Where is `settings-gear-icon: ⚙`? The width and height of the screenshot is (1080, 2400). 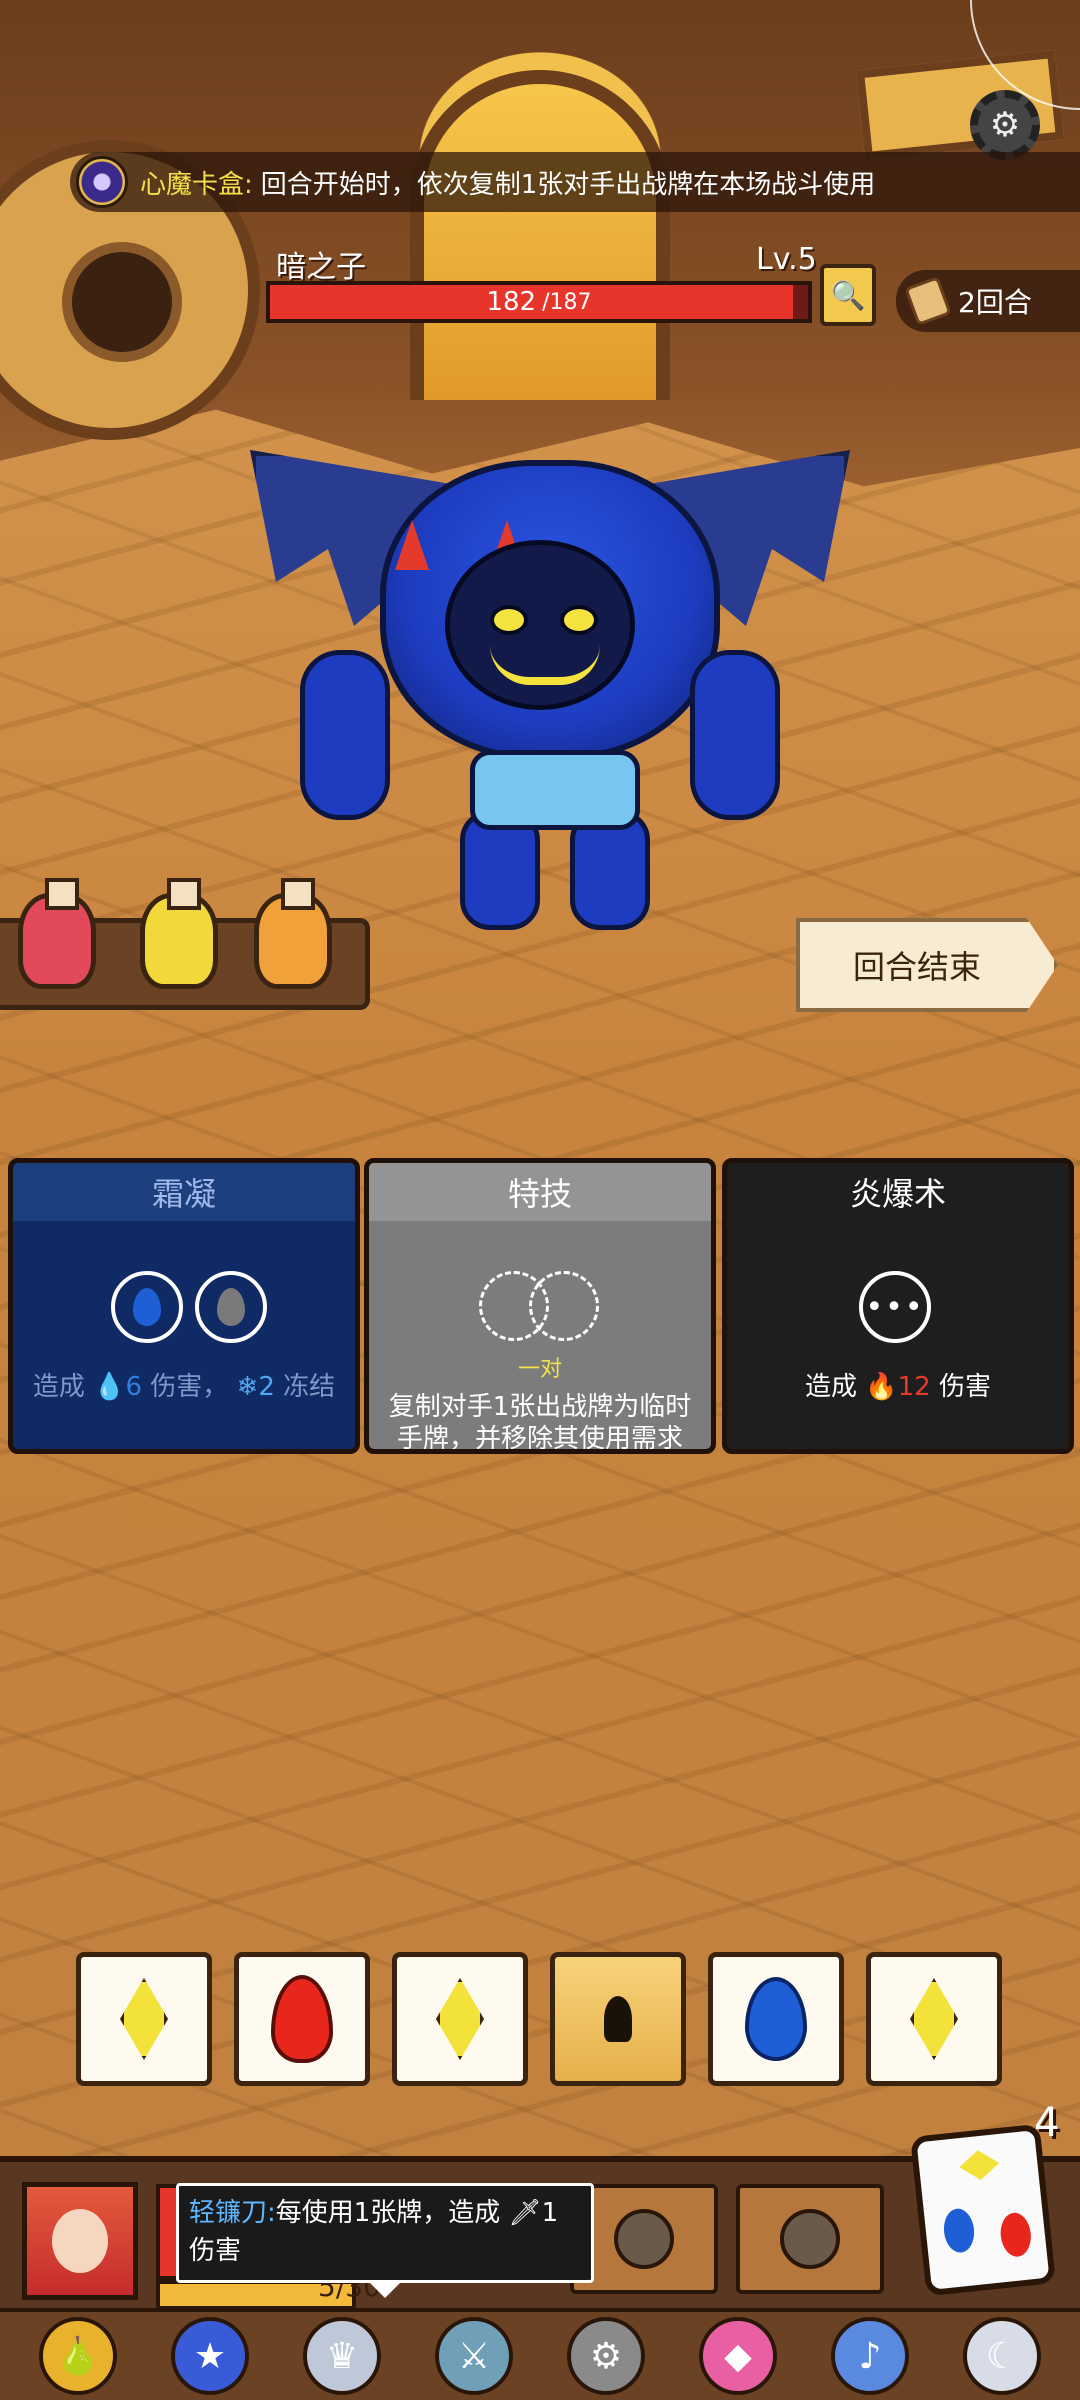
settings-gear-icon: ⚙ is located at coordinates (1005, 125).